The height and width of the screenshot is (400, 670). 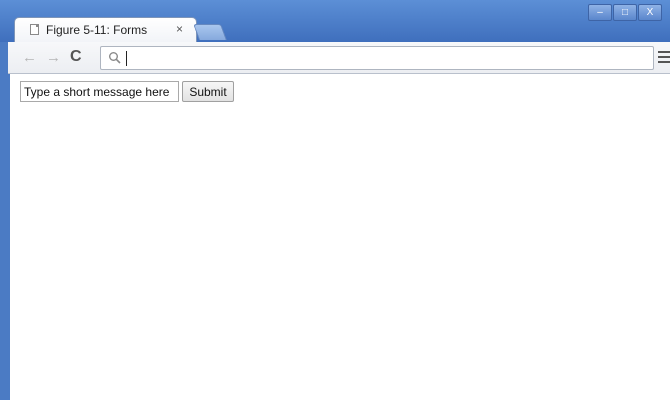 I want to click on menu-icon, so click(x=664, y=57).